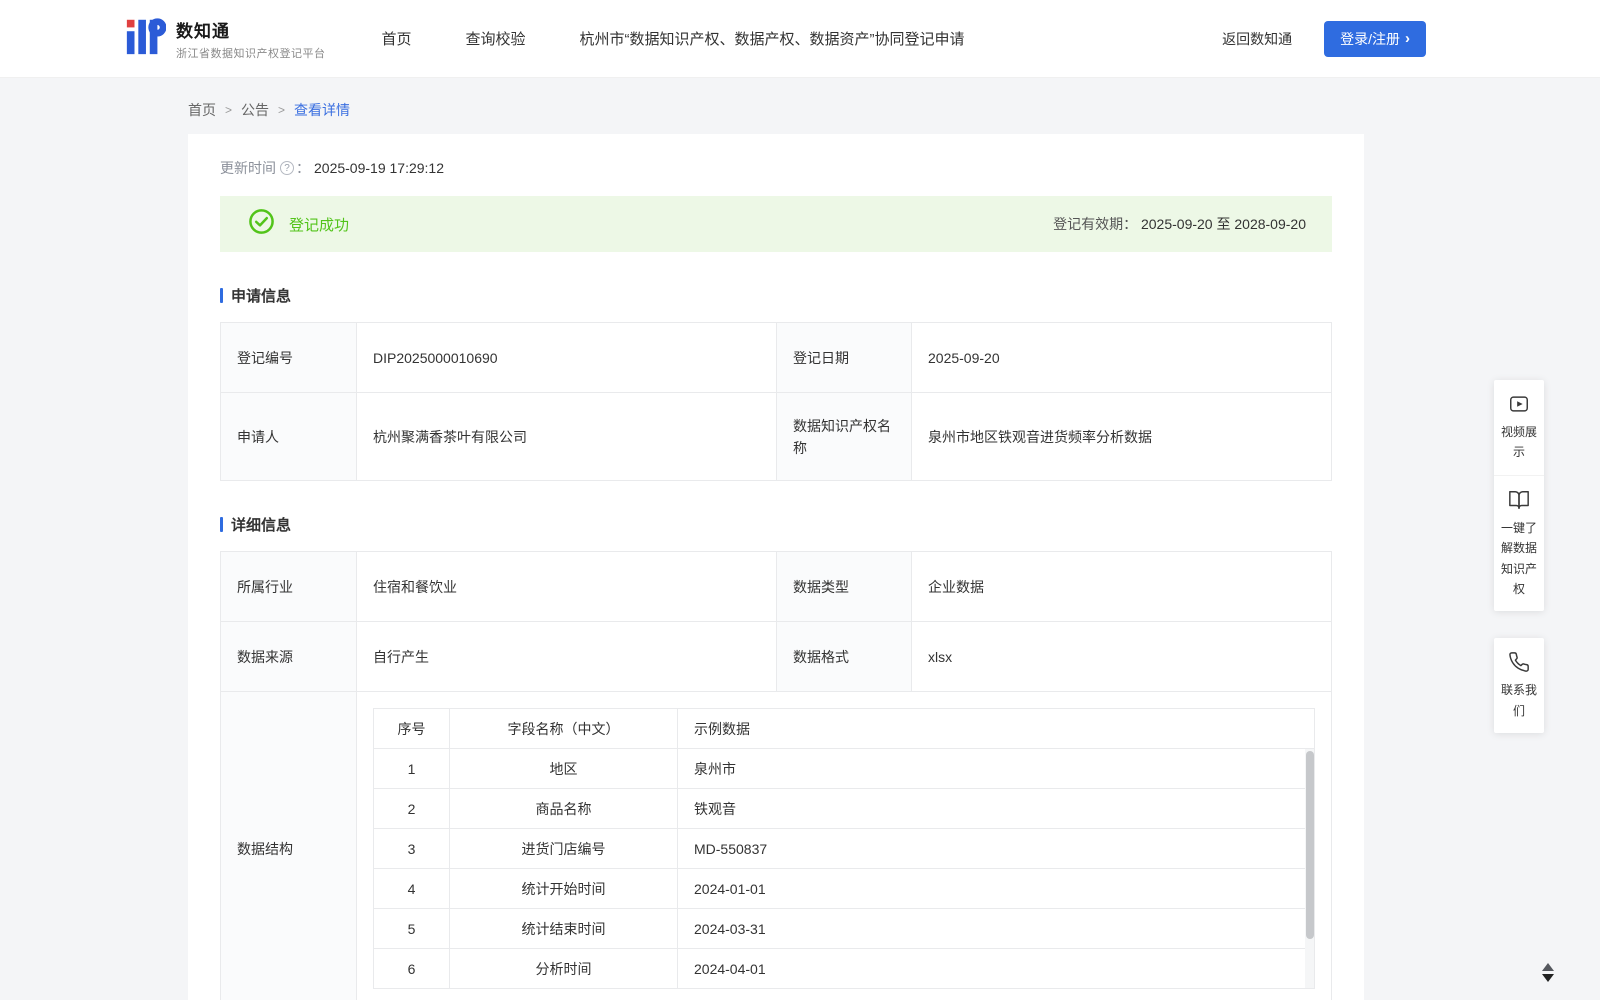 The width and height of the screenshot is (1600, 1000). Describe the element at coordinates (255, 110) in the screenshot. I see `breadcrumb-announcements: 公告` at that location.